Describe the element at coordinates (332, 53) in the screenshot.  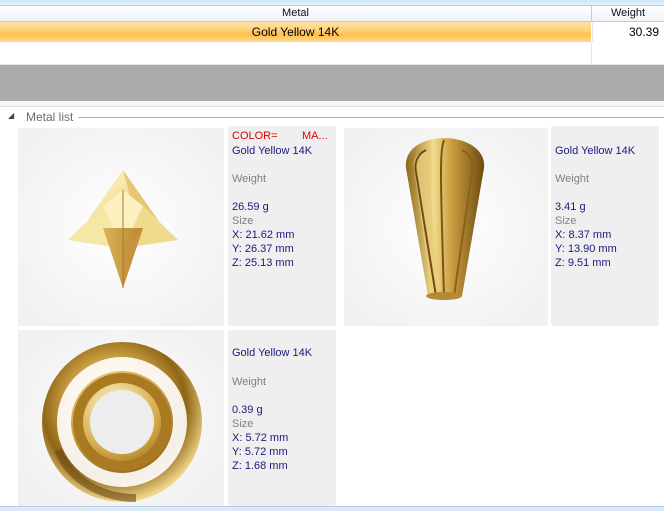
I see `table-empty-row` at that location.